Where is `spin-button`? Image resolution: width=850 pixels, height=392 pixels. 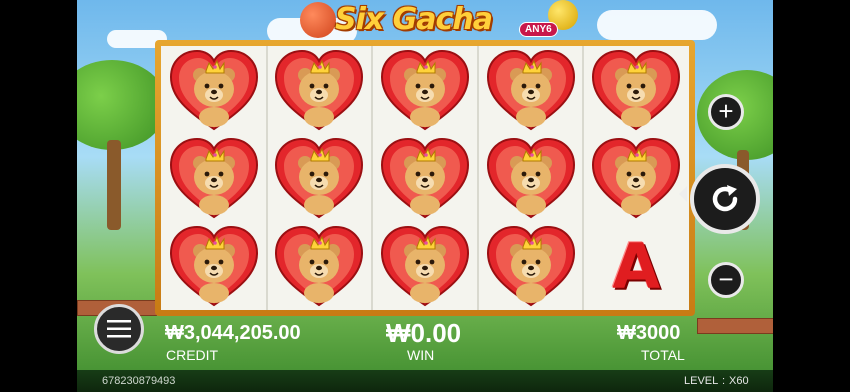 spin-button is located at coordinates (725, 199).